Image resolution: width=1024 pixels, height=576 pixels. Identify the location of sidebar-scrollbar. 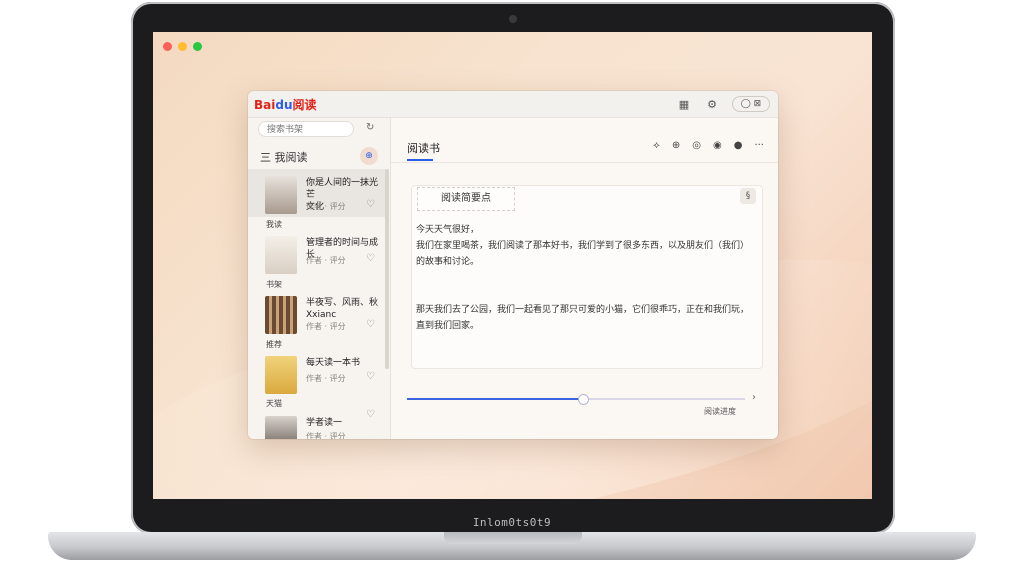
(387, 269).